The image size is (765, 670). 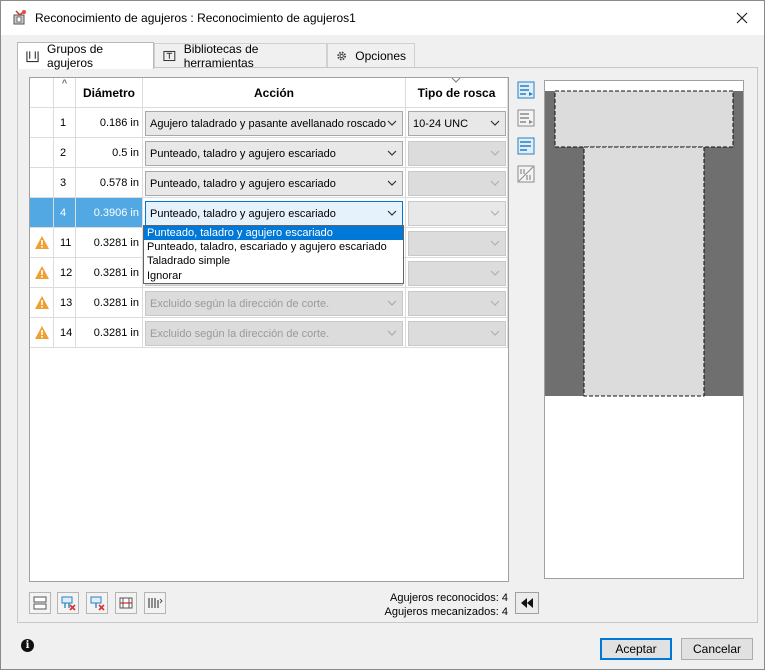 I want to click on machined-count: Agujeros mecanizados: 4, so click(x=446, y=612).